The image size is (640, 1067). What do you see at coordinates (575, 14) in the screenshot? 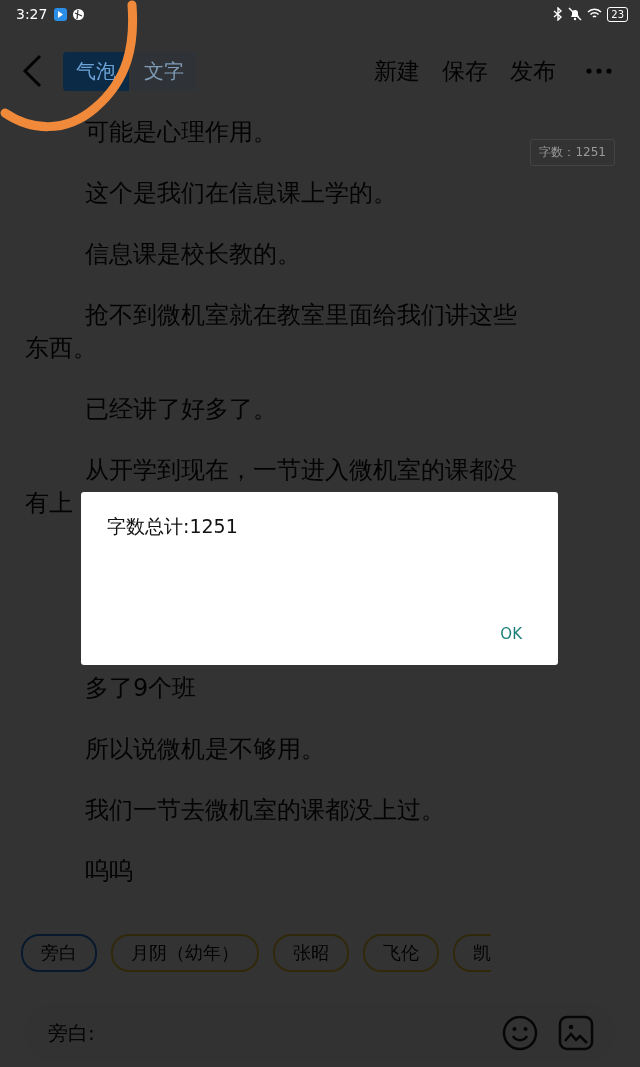
I see `bell-off-icon` at bounding box center [575, 14].